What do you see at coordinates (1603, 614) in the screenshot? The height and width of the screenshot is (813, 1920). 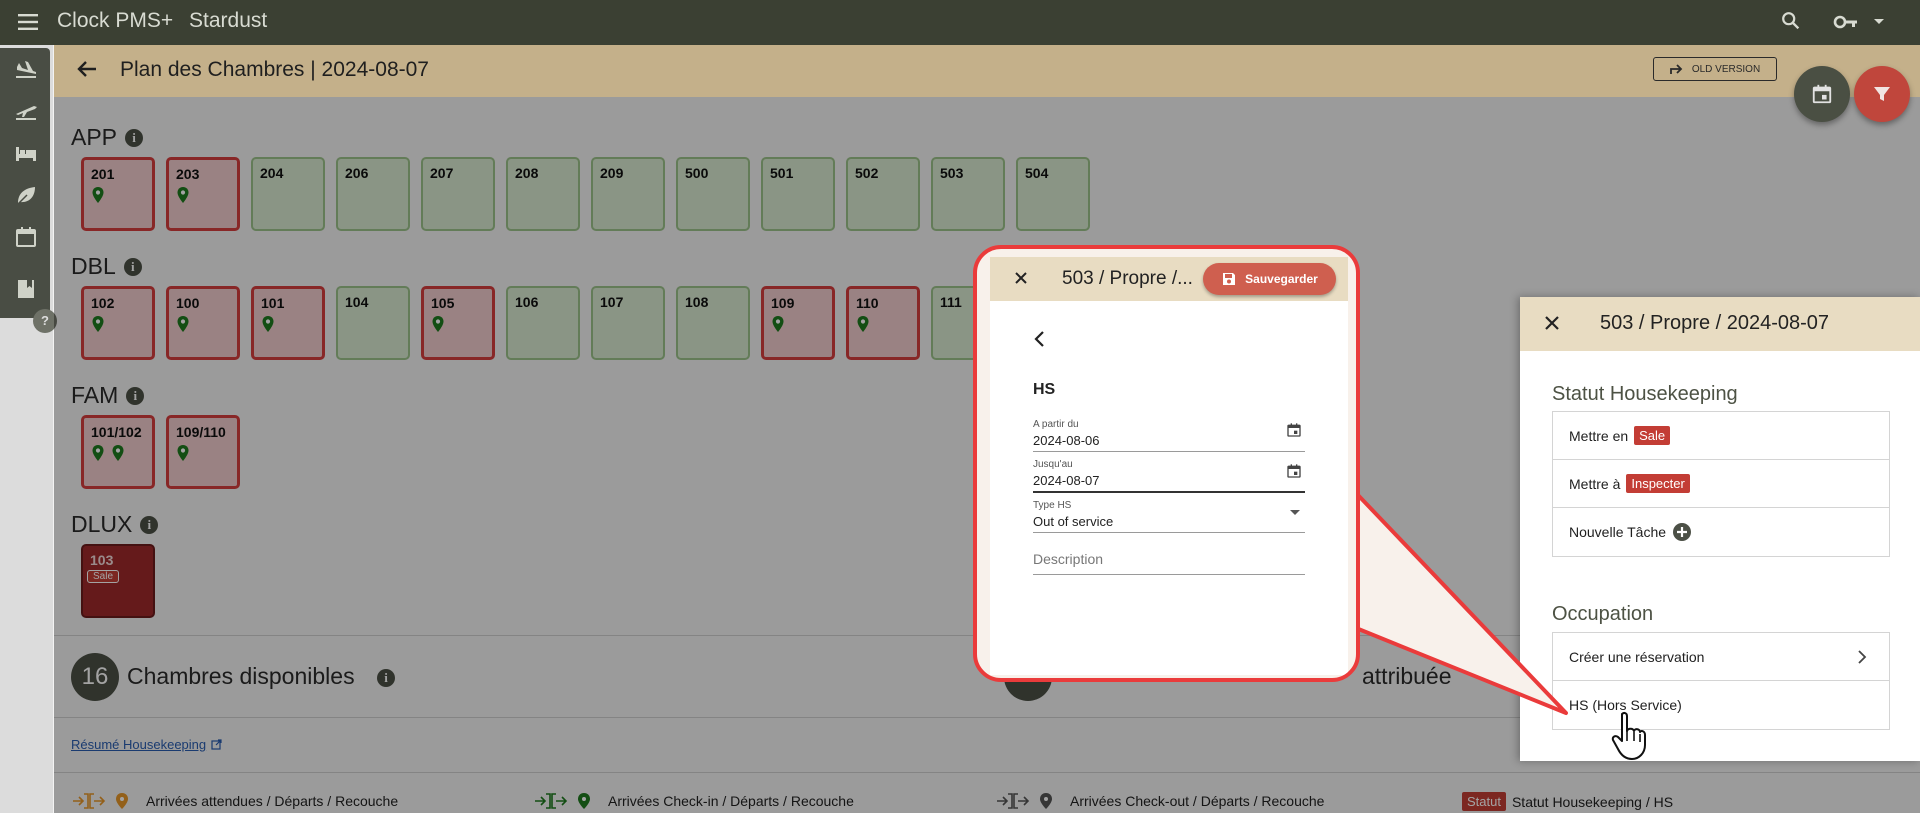 I see `occupation-title: Occupation` at bounding box center [1603, 614].